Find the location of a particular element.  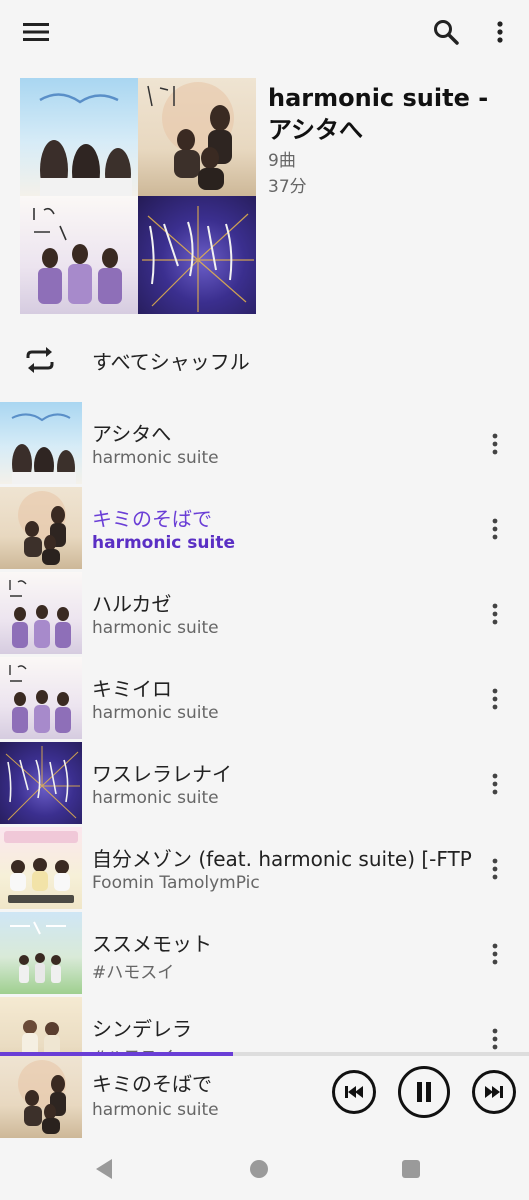

menu-icon is located at coordinates (36, 32).